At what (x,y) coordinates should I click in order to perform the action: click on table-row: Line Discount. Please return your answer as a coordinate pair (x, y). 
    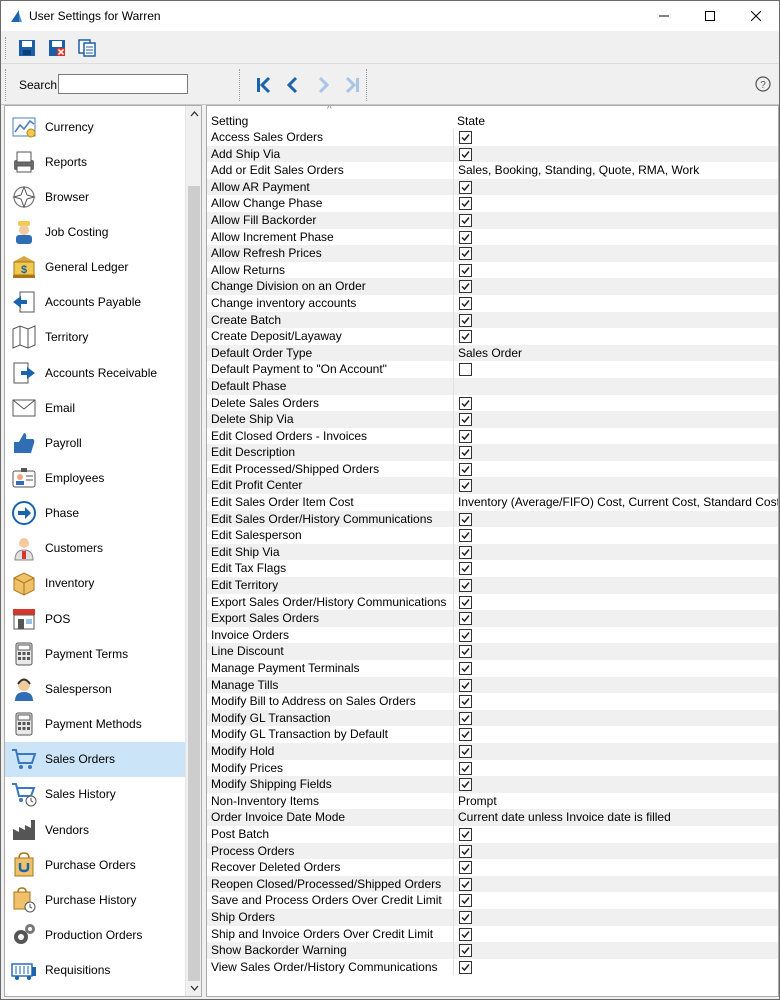
    Looking at the image, I should click on (492, 651).